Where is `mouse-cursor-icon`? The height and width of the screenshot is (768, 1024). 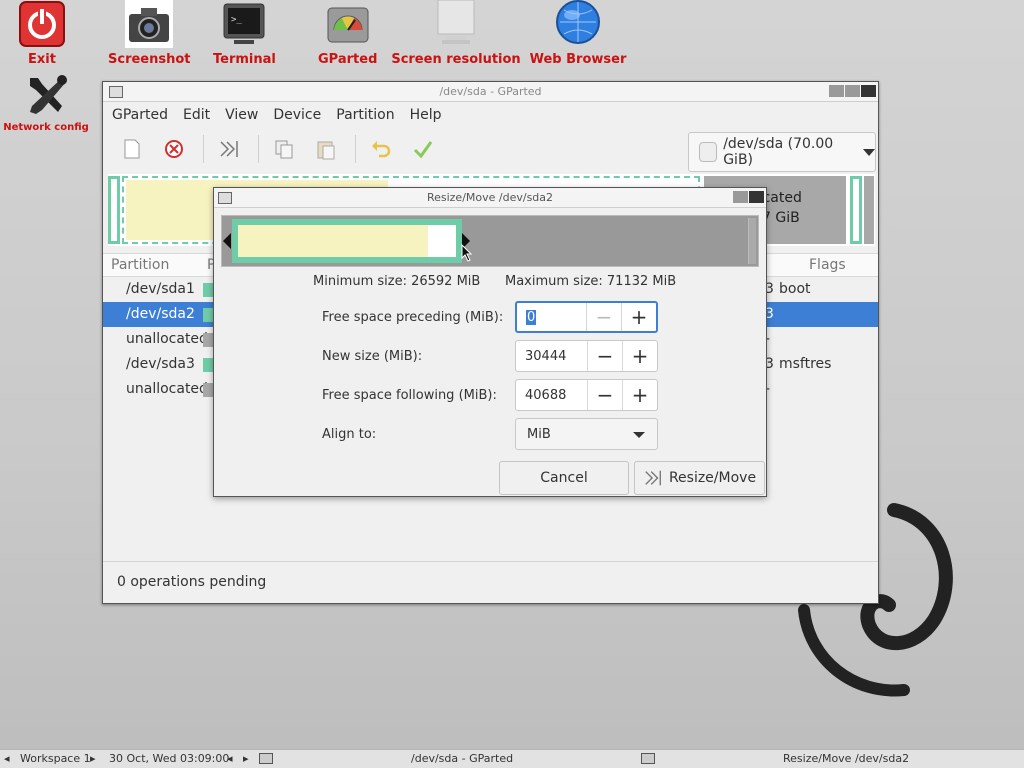
mouse-cursor-icon is located at coordinates (467, 253).